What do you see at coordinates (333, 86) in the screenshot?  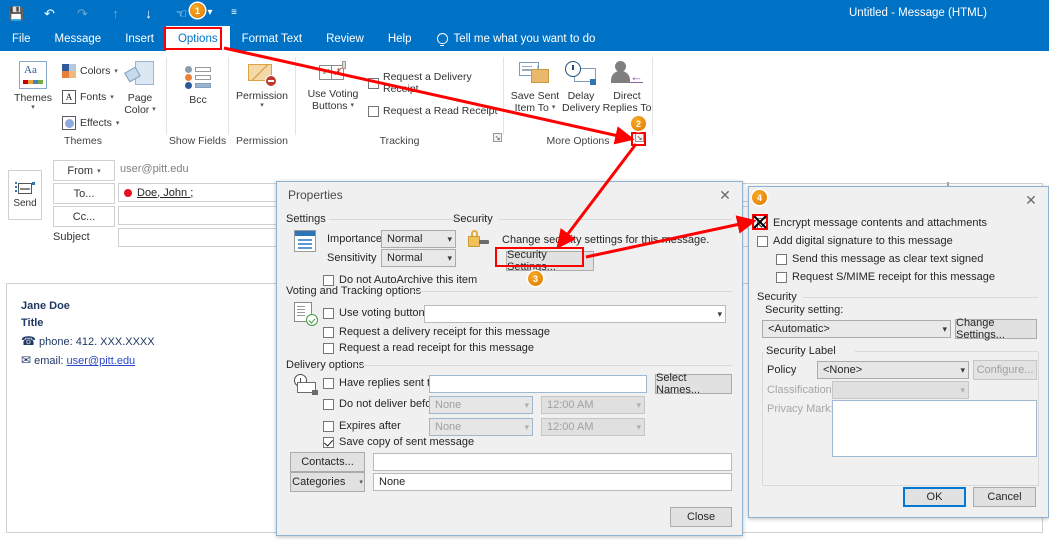 I see `use-voting-buttons-button: ✓ ✗ Use Voting Buttons ▾` at bounding box center [333, 86].